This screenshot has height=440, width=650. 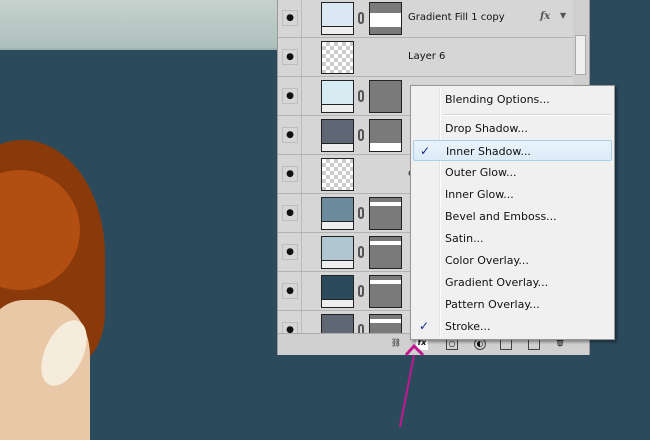 I want to click on annotation-arrow, so click(x=412, y=385).